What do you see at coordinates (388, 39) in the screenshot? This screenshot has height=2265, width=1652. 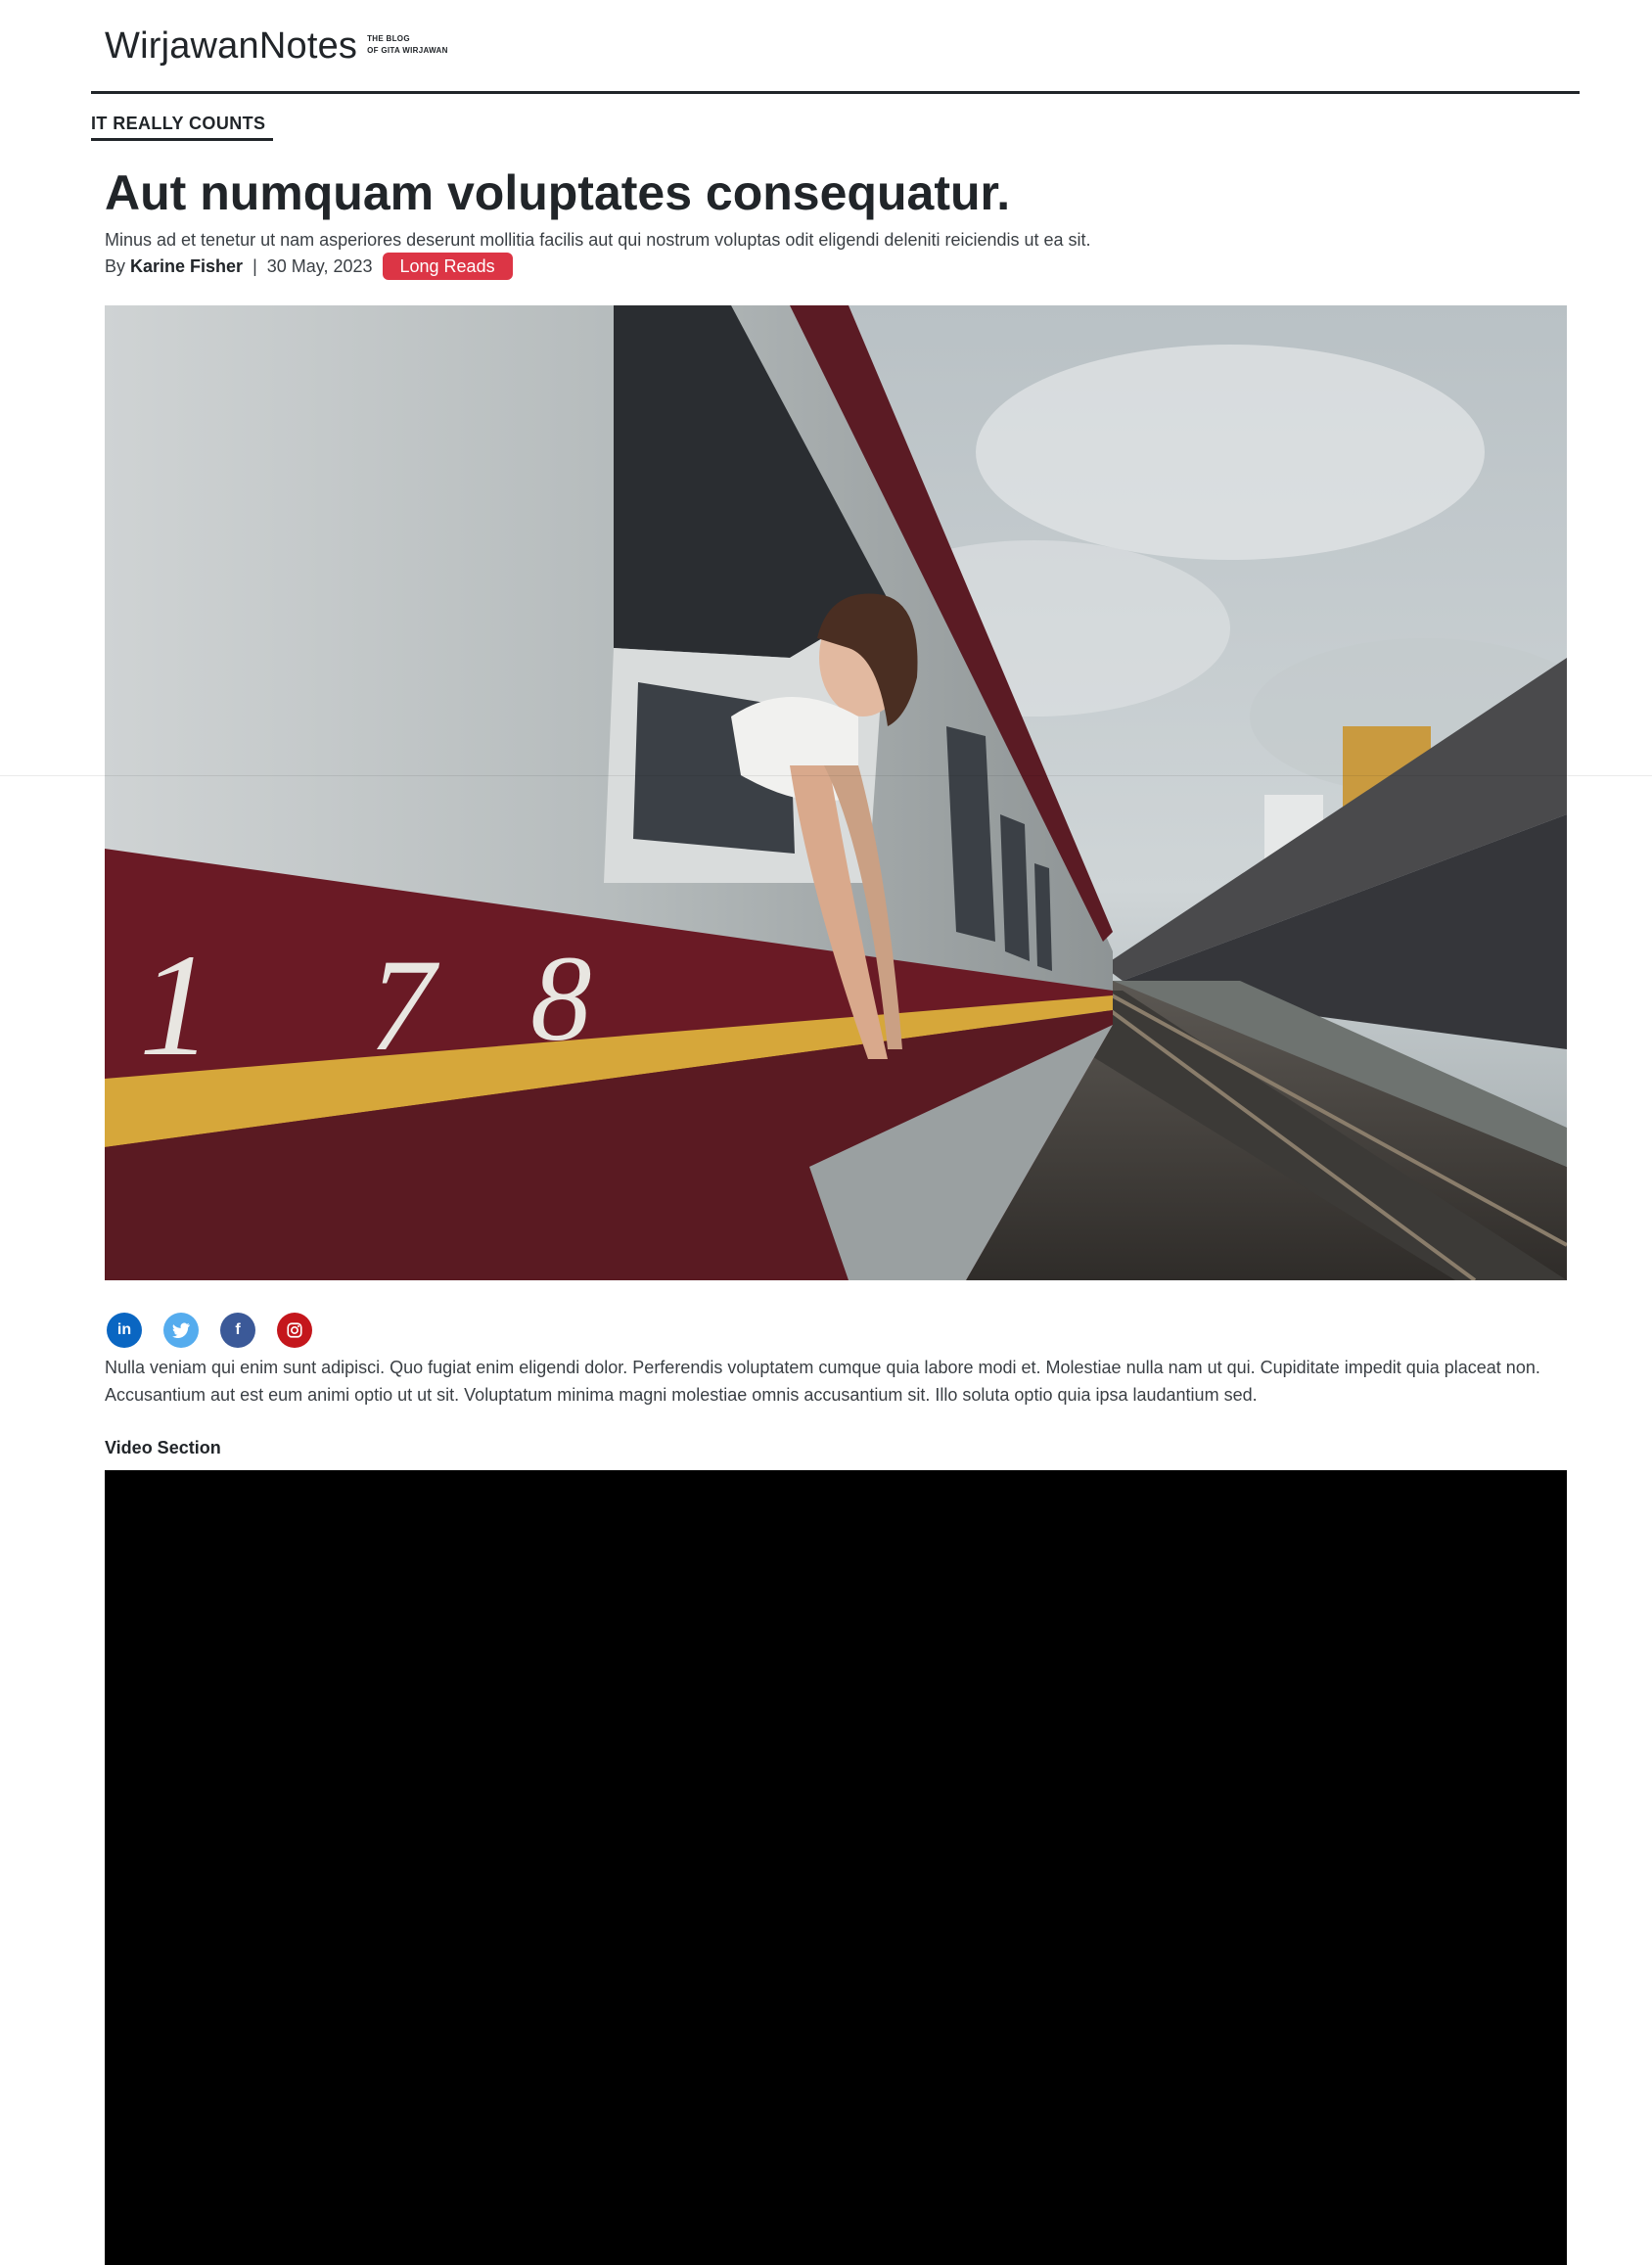 I see `brand-tagline-line1: THE BLOG` at bounding box center [388, 39].